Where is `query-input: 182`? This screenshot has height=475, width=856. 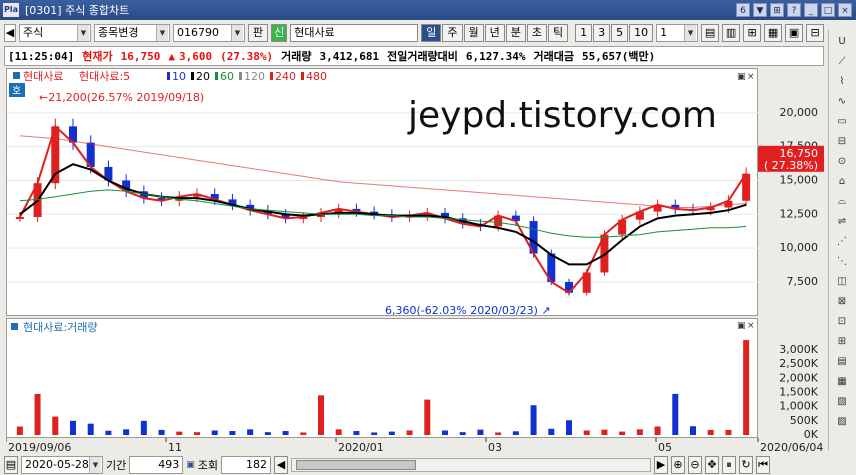
query-input: 182 is located at coordinates (246, 465).